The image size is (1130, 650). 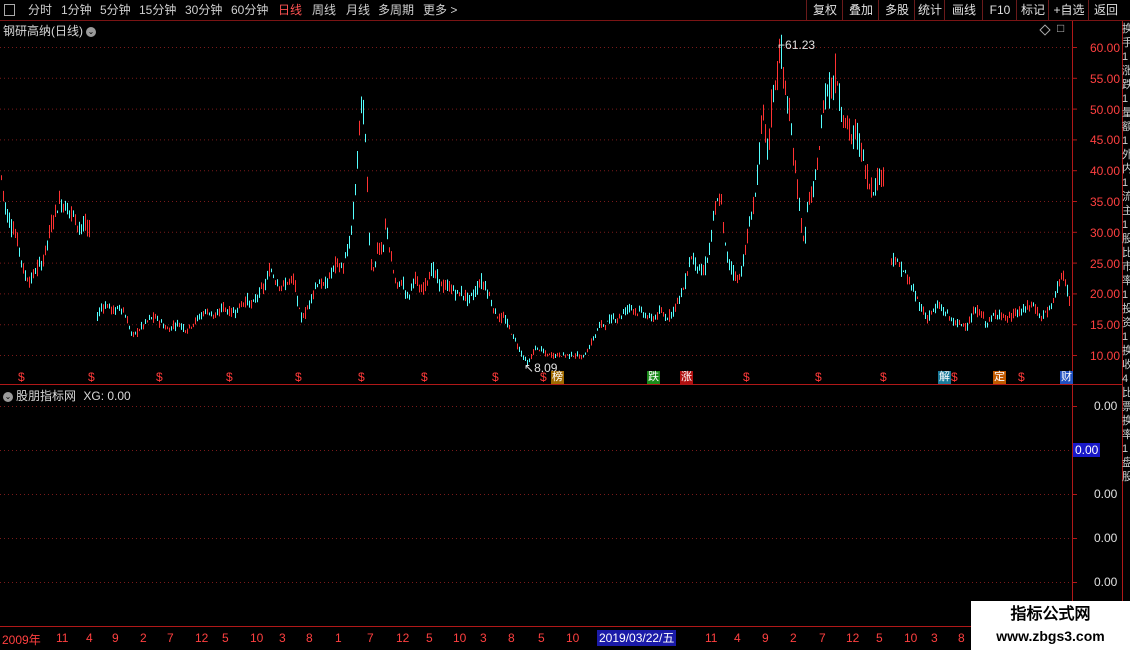 I want to click on stock-name: 钢研高纳(日线), so click(x=43, y=31).